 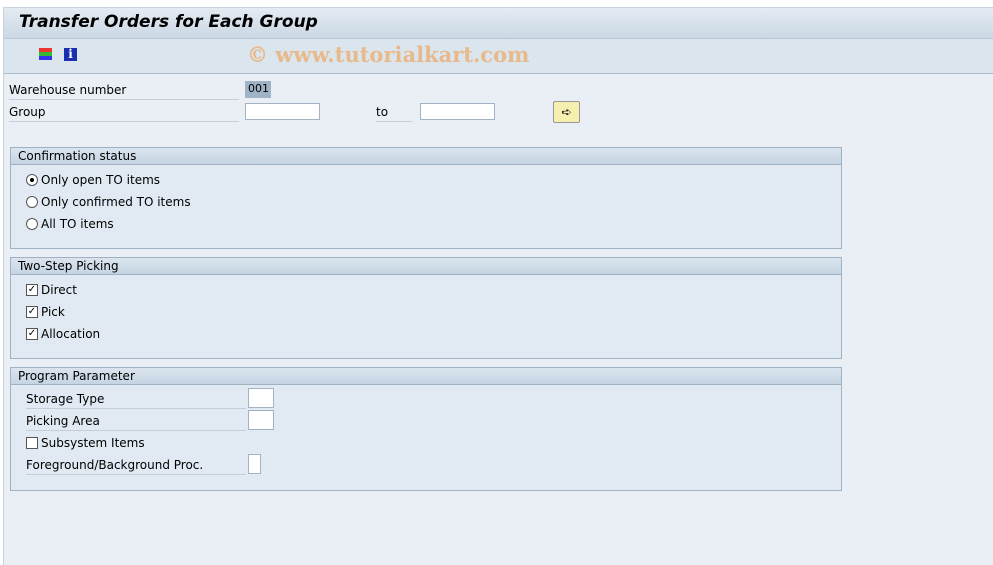 I want to click on fg-bg-label: Foreground/Background Proc., so click(x=136, y=465).